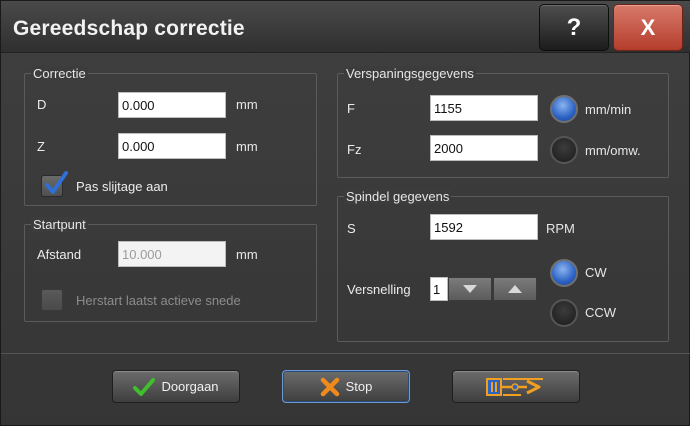 The image size is (690, 426). I want to click on direction-option-ccw: CCW, so click(601, 312).